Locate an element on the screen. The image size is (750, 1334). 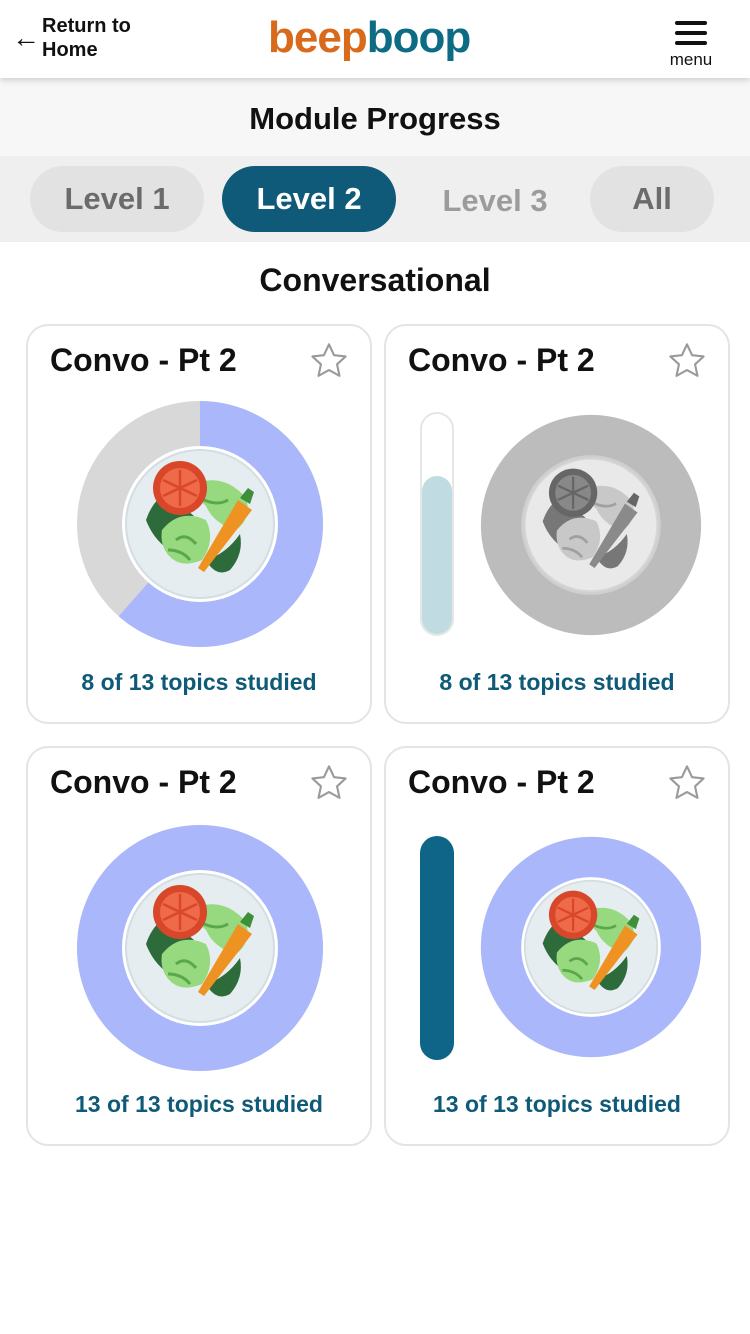
return-home-label: Return to Home is located at coordinates (86, 38).